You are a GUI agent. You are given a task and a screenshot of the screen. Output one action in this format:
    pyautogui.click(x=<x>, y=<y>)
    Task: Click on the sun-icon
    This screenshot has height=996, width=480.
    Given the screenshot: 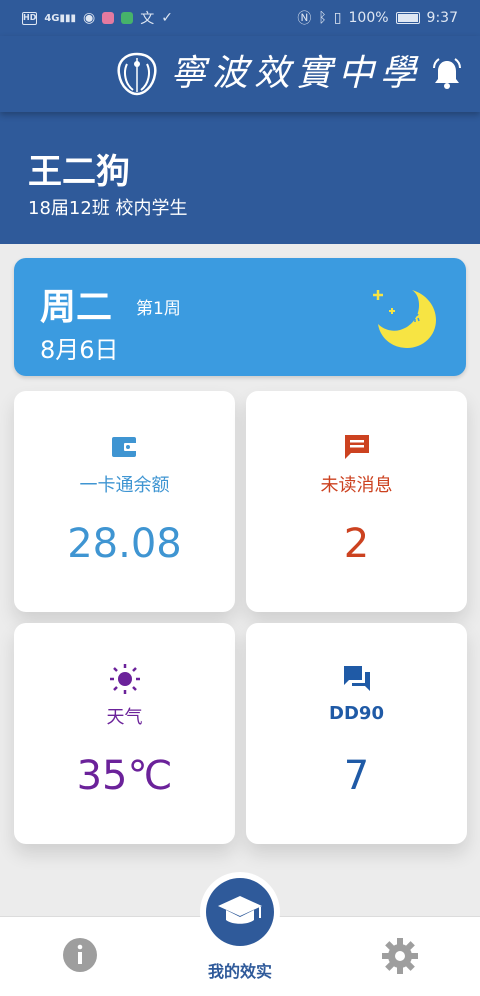 What is the action you would take?
    pyautogui.click(x=124, y=679)
    